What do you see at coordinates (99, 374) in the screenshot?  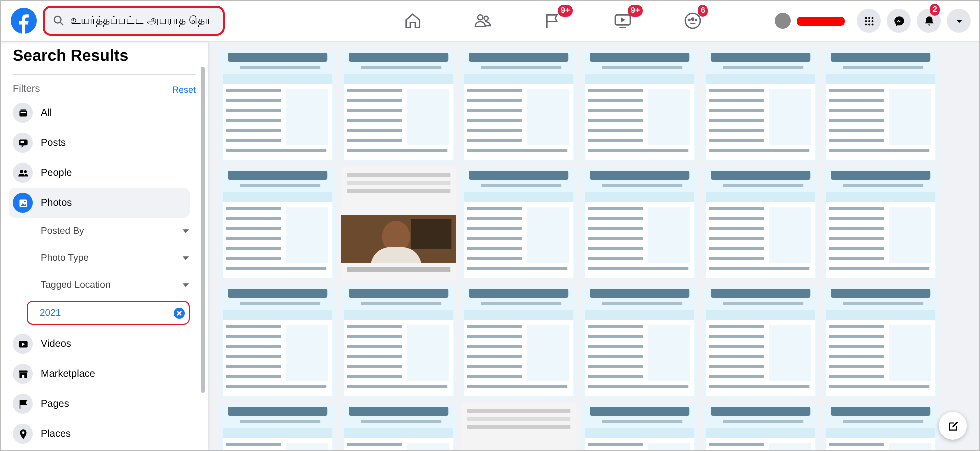 I see `filter-item: Marketplace` at bounding box center [99, 374].